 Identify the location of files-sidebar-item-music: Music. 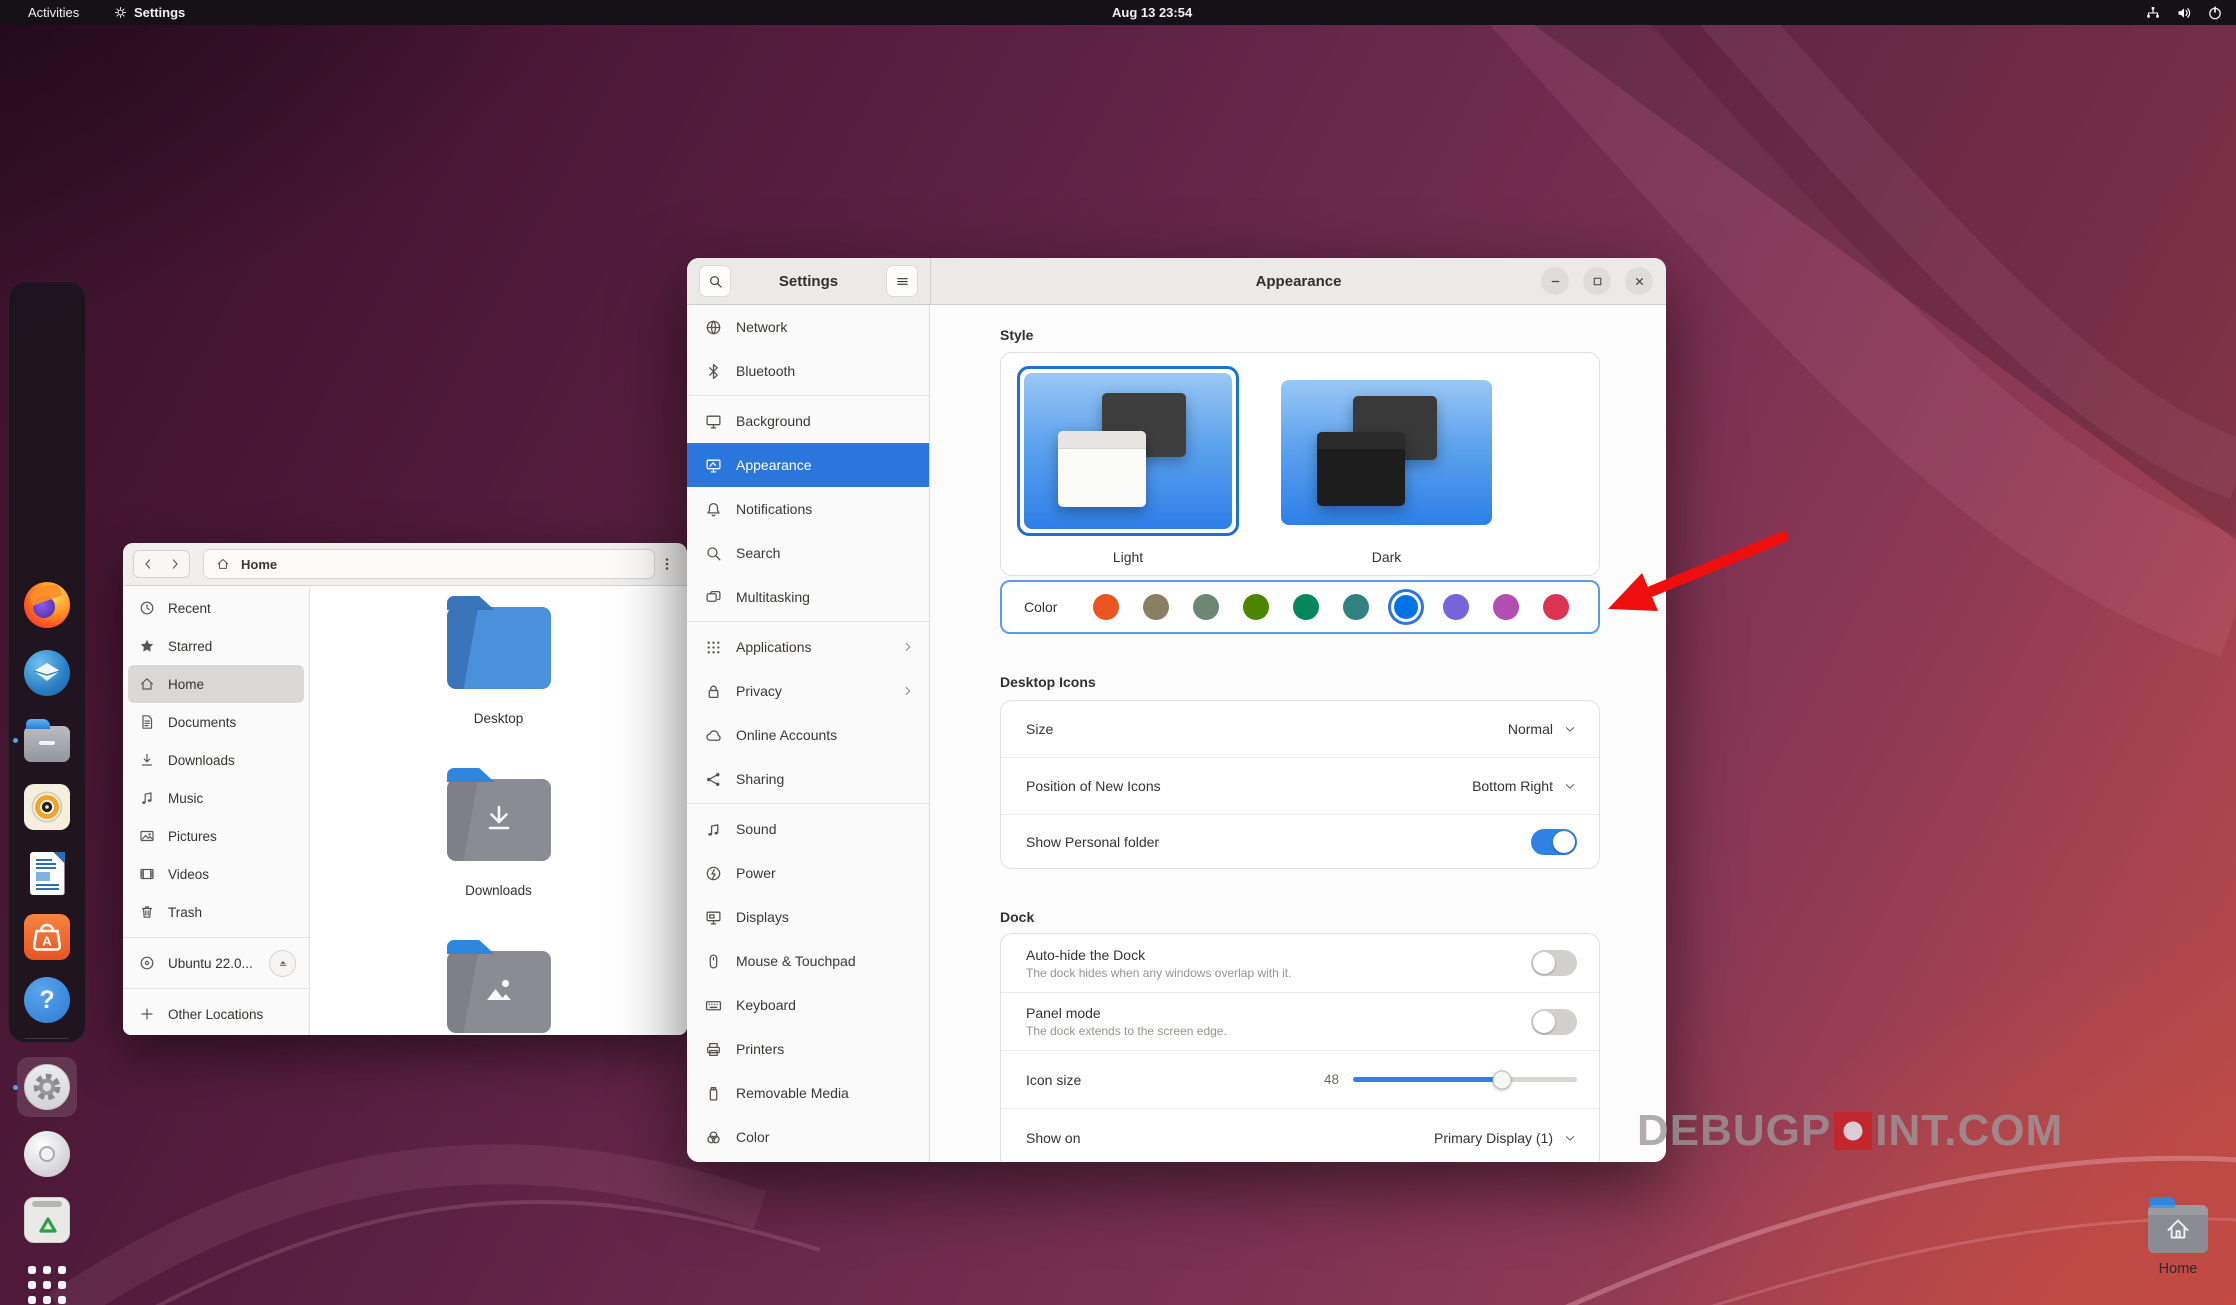
(216, 798).